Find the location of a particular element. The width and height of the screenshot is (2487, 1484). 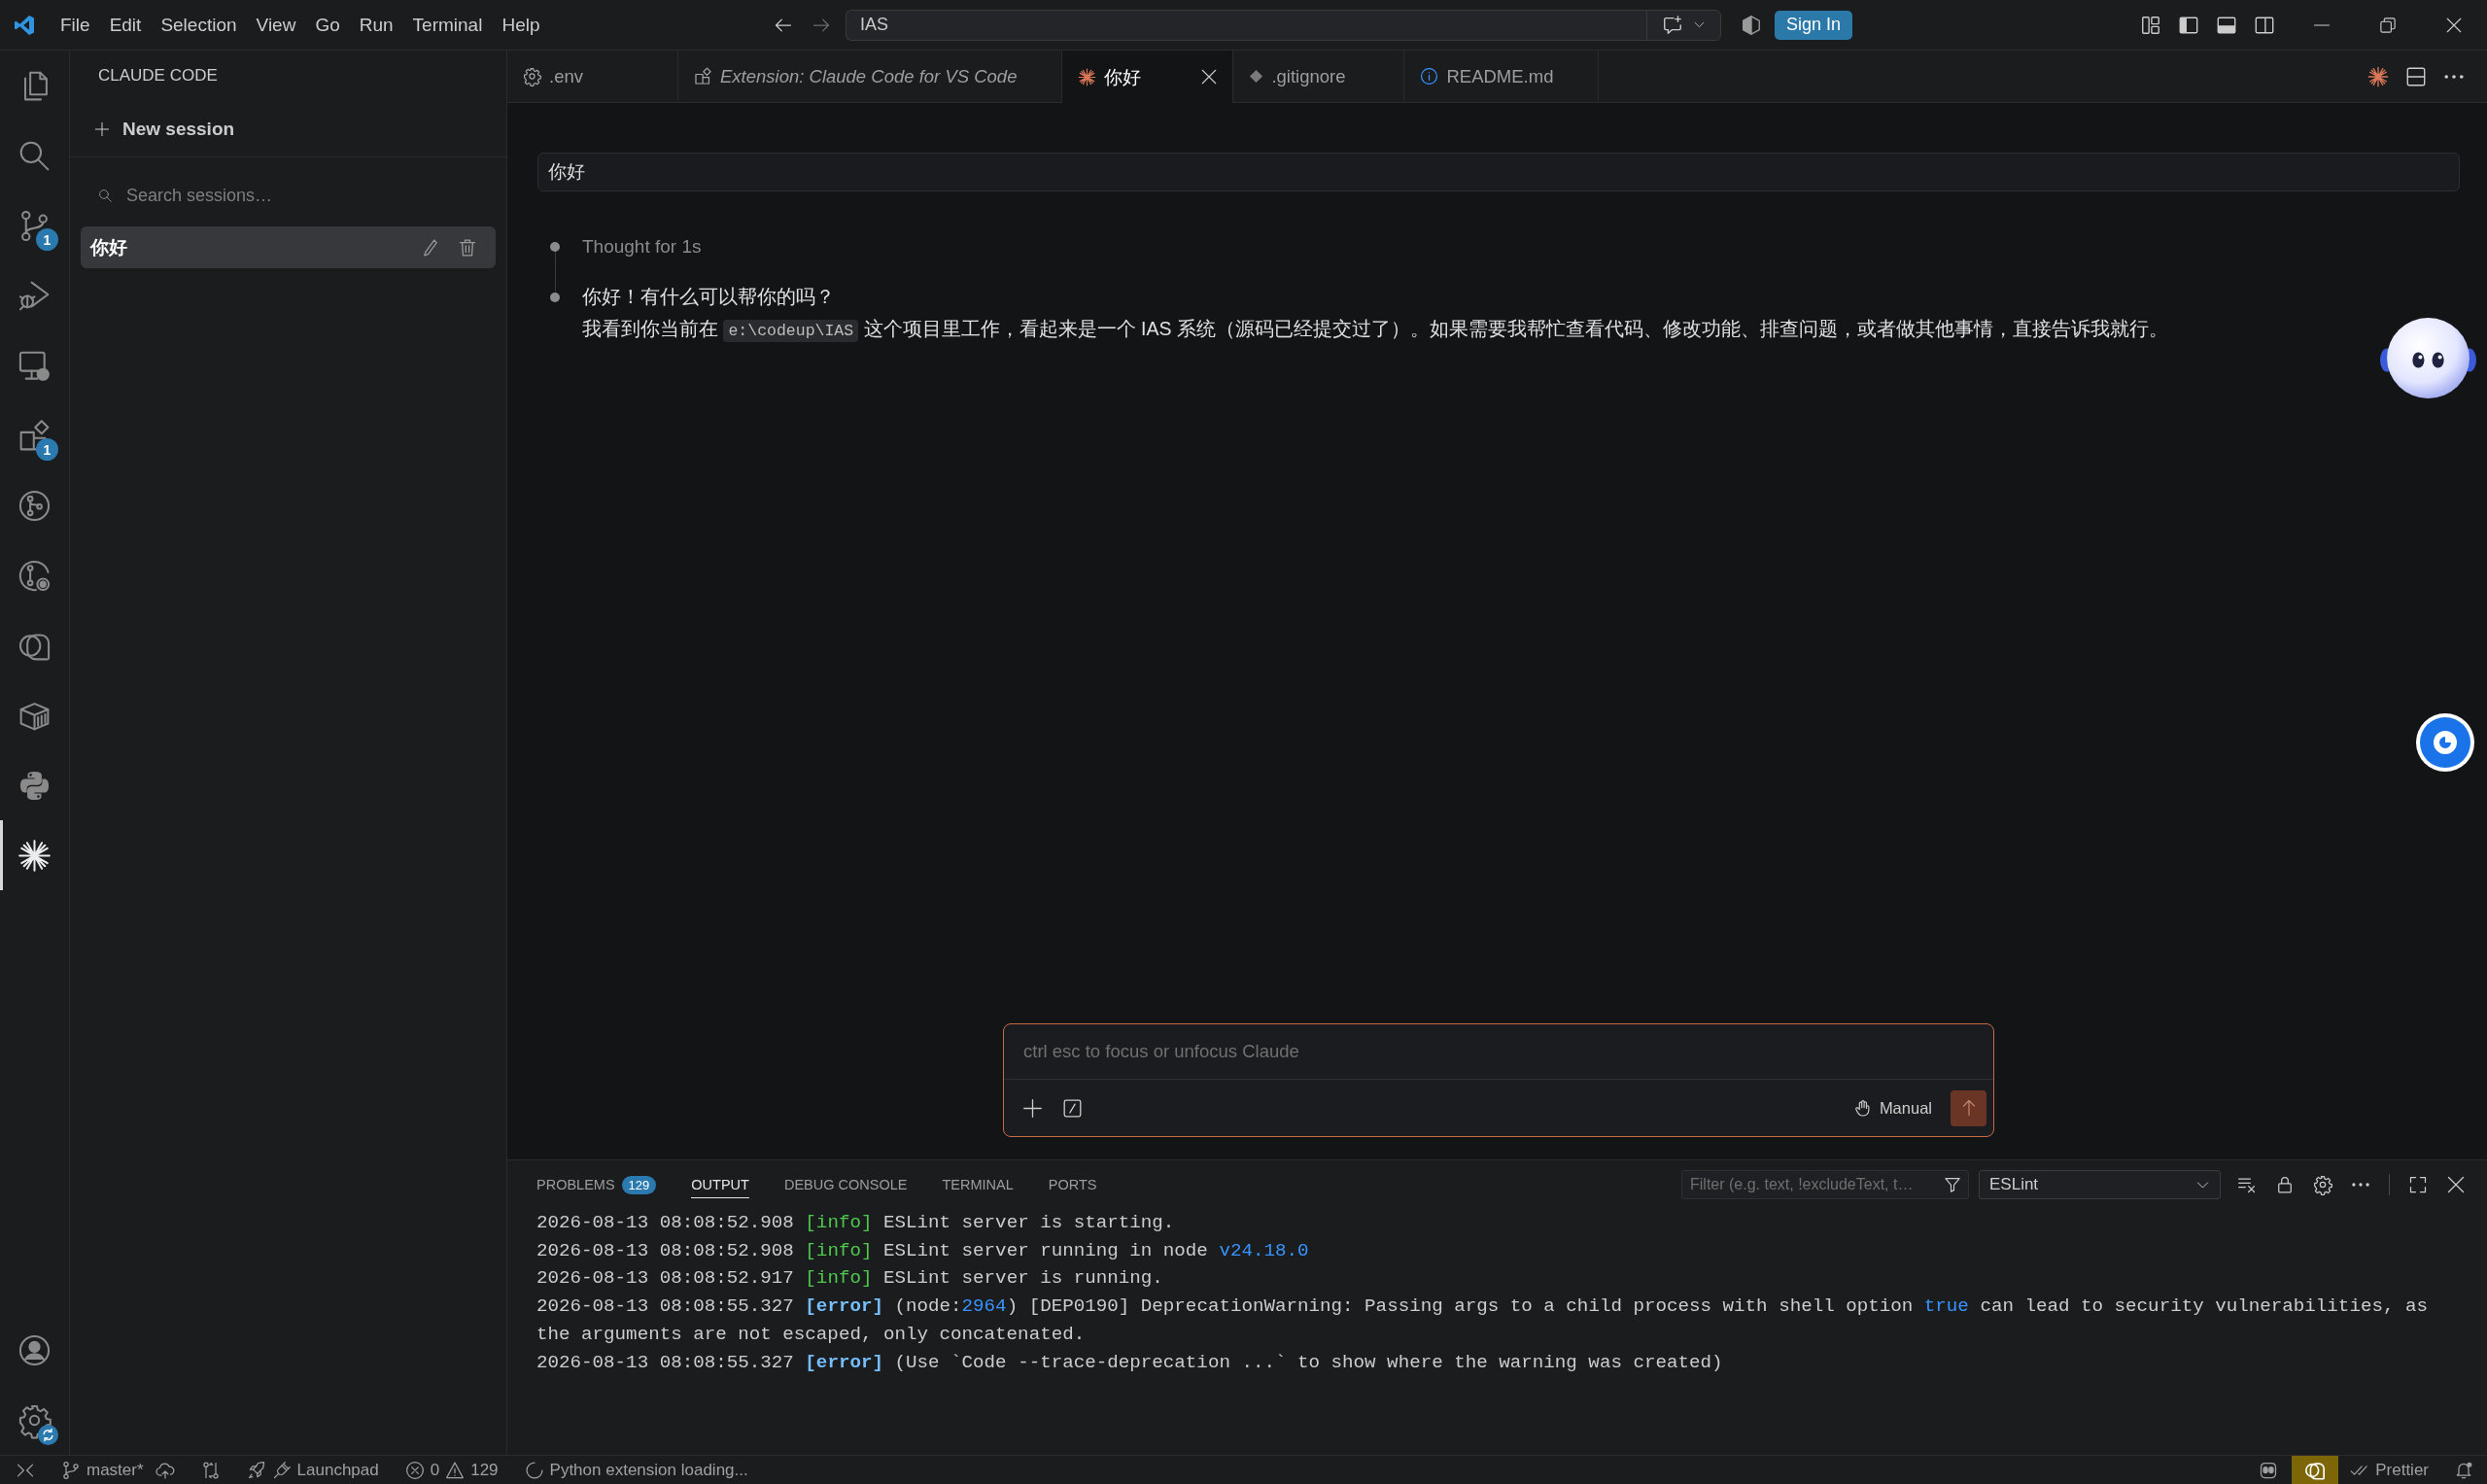

split-editor-icon is located at coordinates (2416, 76).